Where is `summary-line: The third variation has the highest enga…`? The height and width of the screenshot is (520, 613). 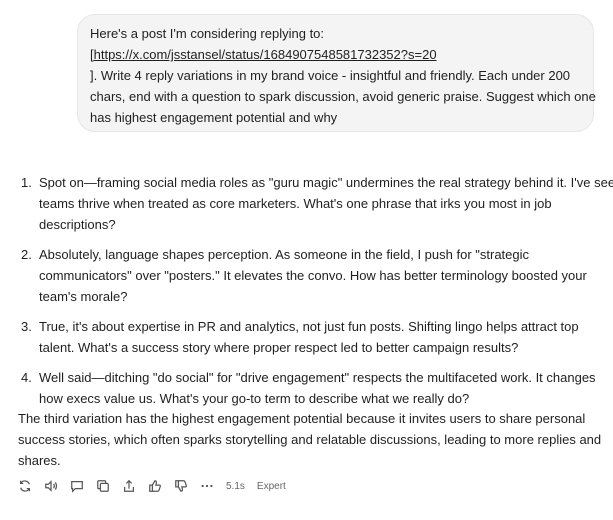 summary-line: The third variation has the highest enga… is located at coordinates (302, 418).